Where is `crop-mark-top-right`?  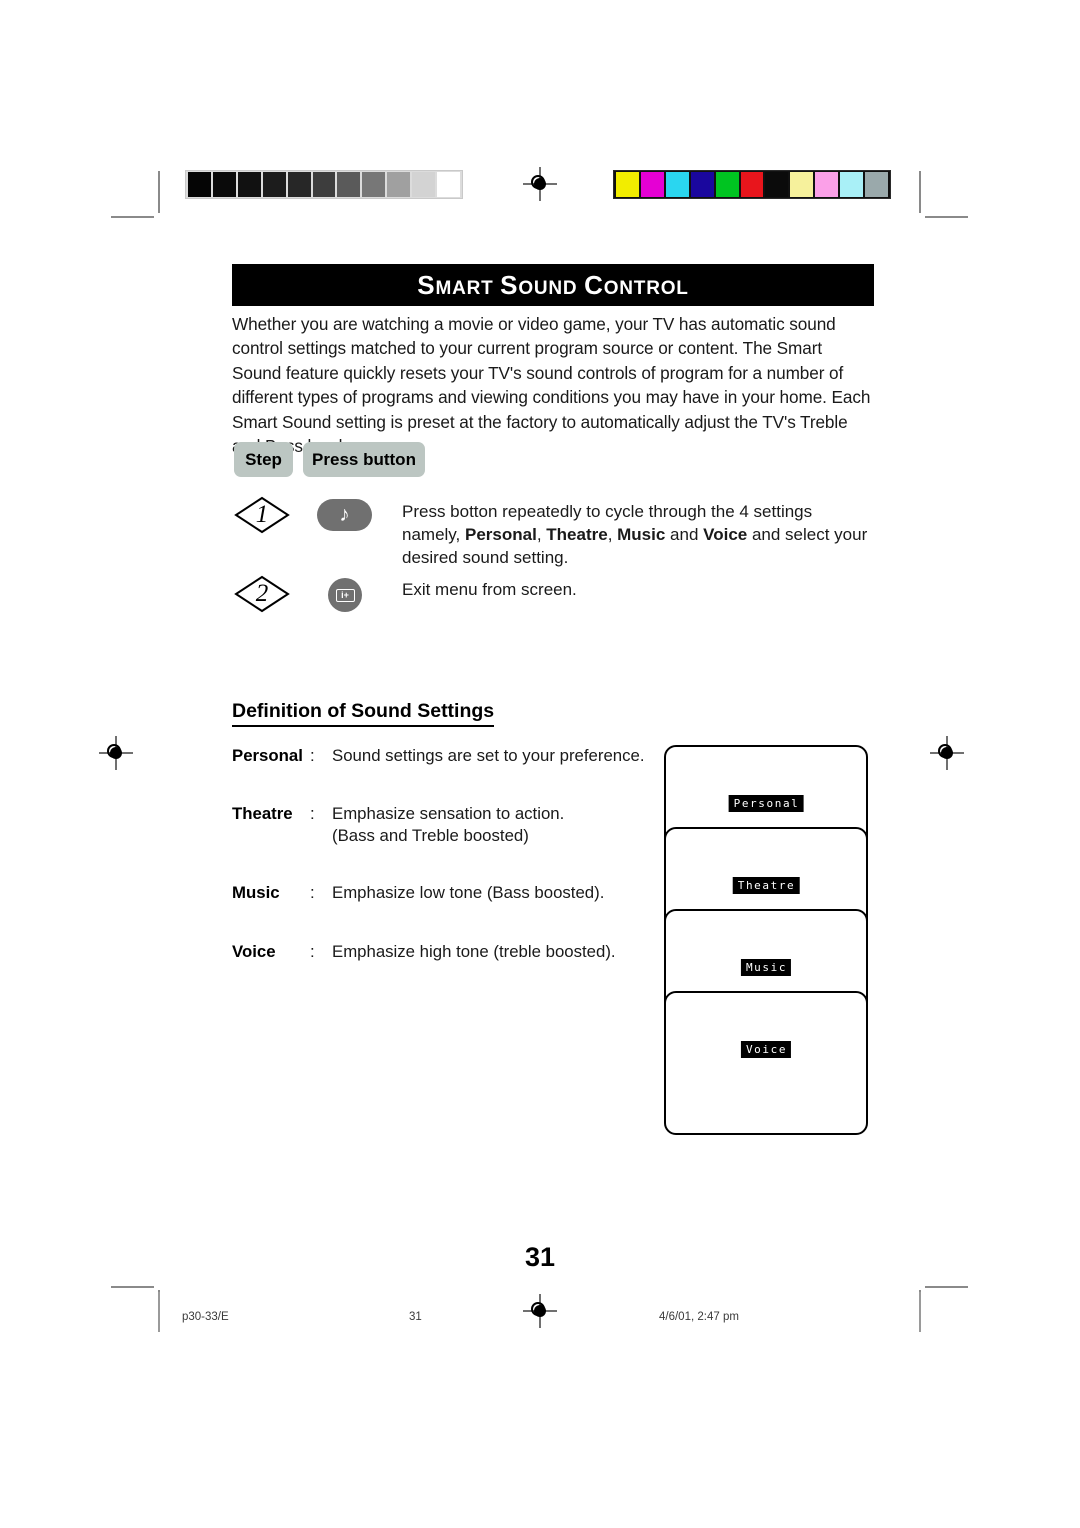
crop-mark-top-right is located at coordinates (920, 192).